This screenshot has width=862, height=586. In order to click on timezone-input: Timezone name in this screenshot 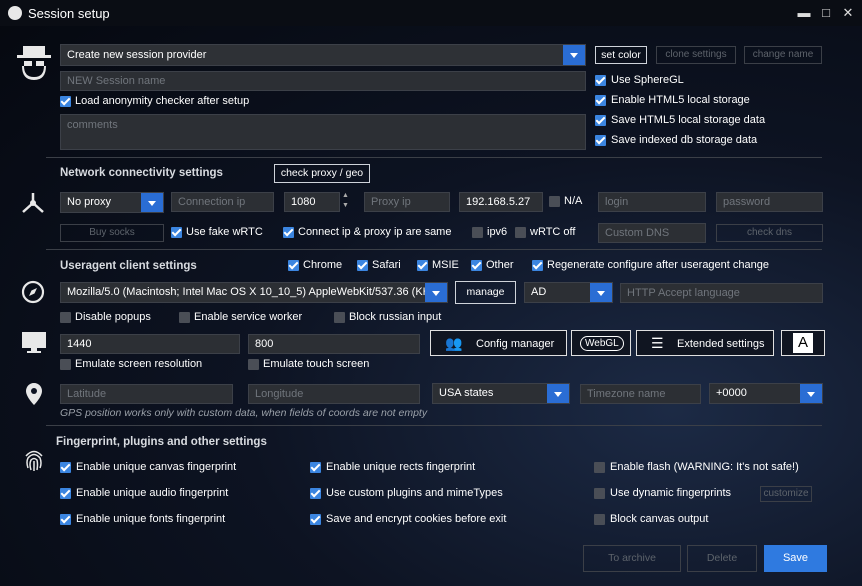, I will do `click(640, 394)`.